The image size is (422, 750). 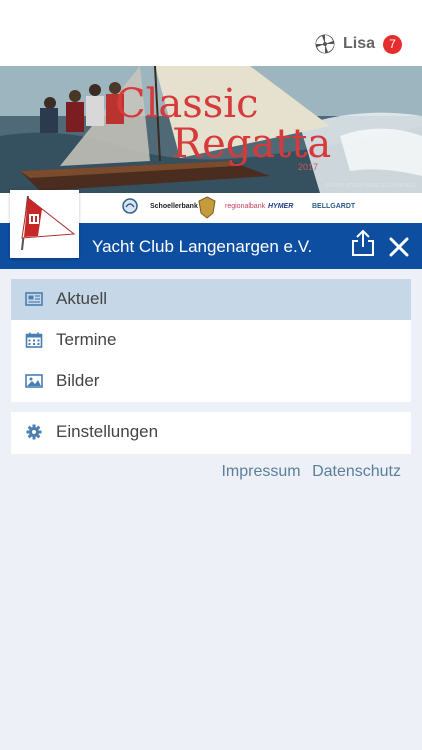 What do you see at coordinates (78, 380) in the screenshot?
I see `menu-item-label: Bilder` at bounding box center [78, 380].